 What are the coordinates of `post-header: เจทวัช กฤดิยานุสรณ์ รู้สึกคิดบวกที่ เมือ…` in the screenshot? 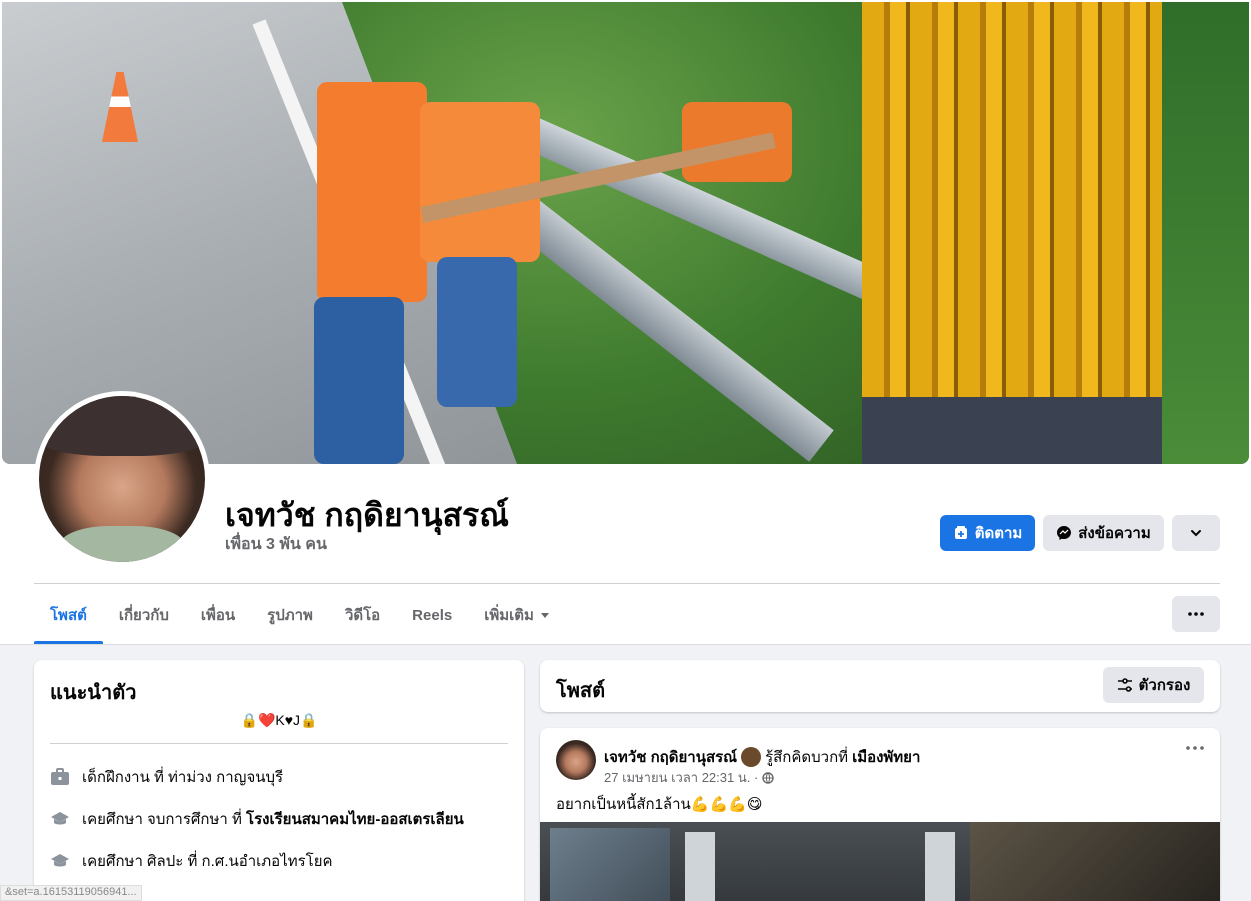 It's located at (762, 757).